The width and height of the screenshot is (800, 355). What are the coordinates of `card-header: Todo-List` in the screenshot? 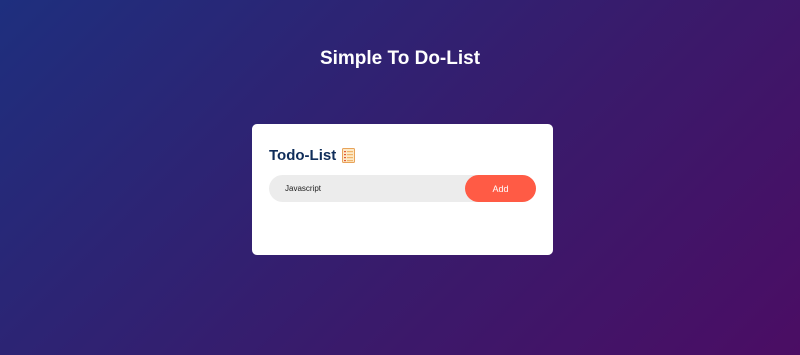 It's located at (312, 155).